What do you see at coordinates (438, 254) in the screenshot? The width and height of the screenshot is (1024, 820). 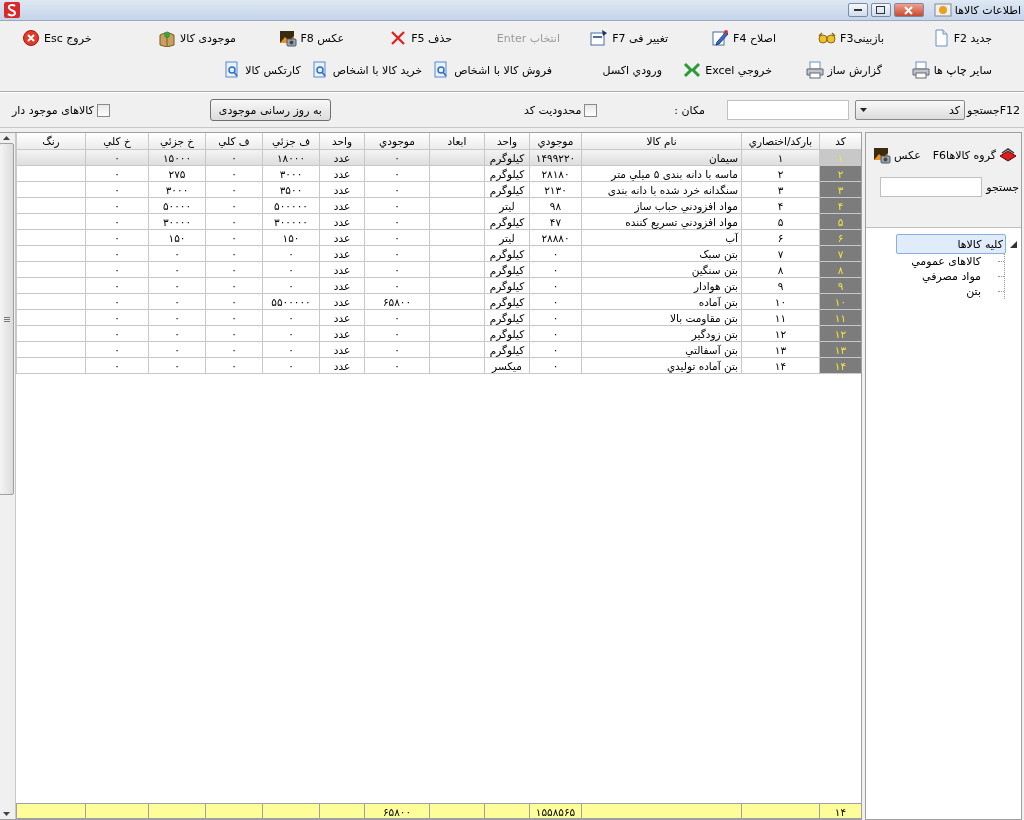 I see `table-row: ۷ ۷ بتن سبک ۰ کیلوگرم ۰ عدد ۰ ۰ ۰ ۰` at bounding box center [438, 254].